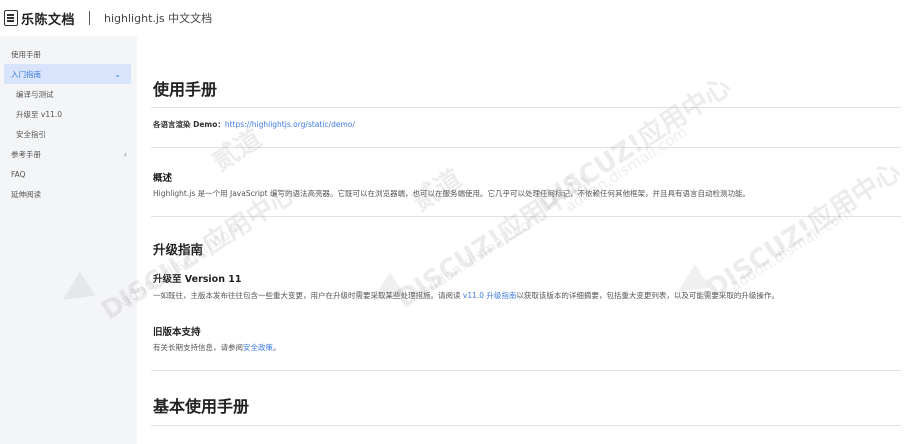 Image resolution: width=910 pixels, height=444 pixels. What do you see at coordinates (125, 154) in the screenshot?
I see `chevron-left-icon: ‹` at bounding box center [125, 154].